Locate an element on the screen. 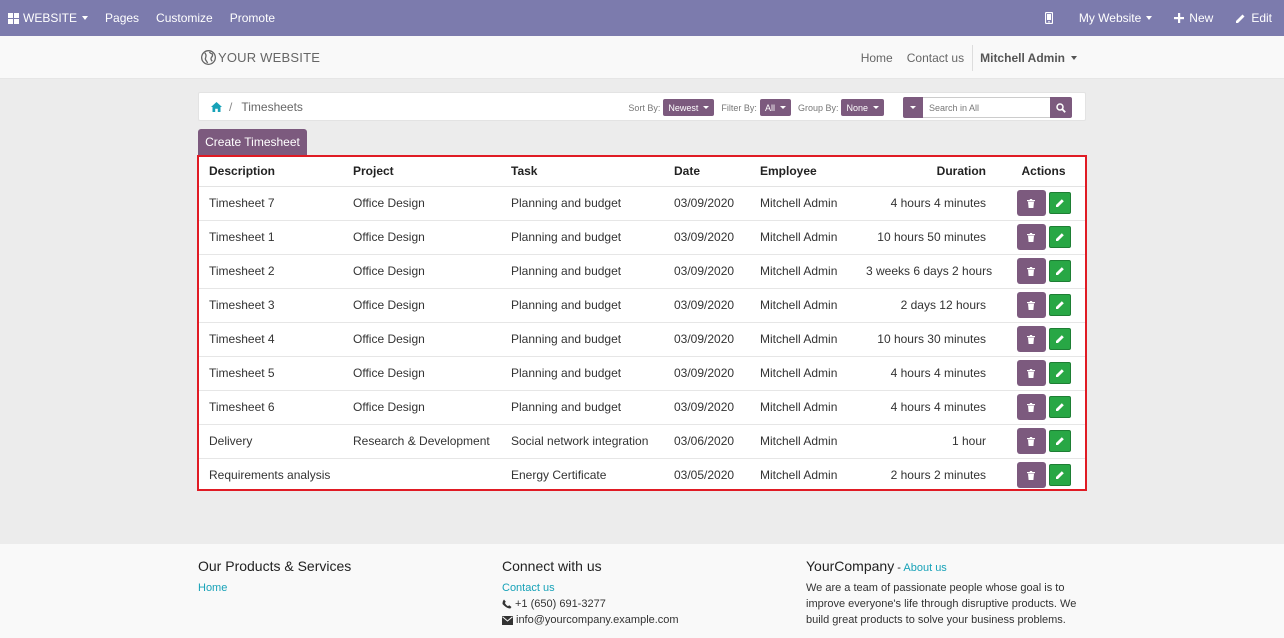 Image resolution: width=1284 pixels, height=638 pixels. user-menu: Mitchell Admin is located at coordinates (1028, 58).